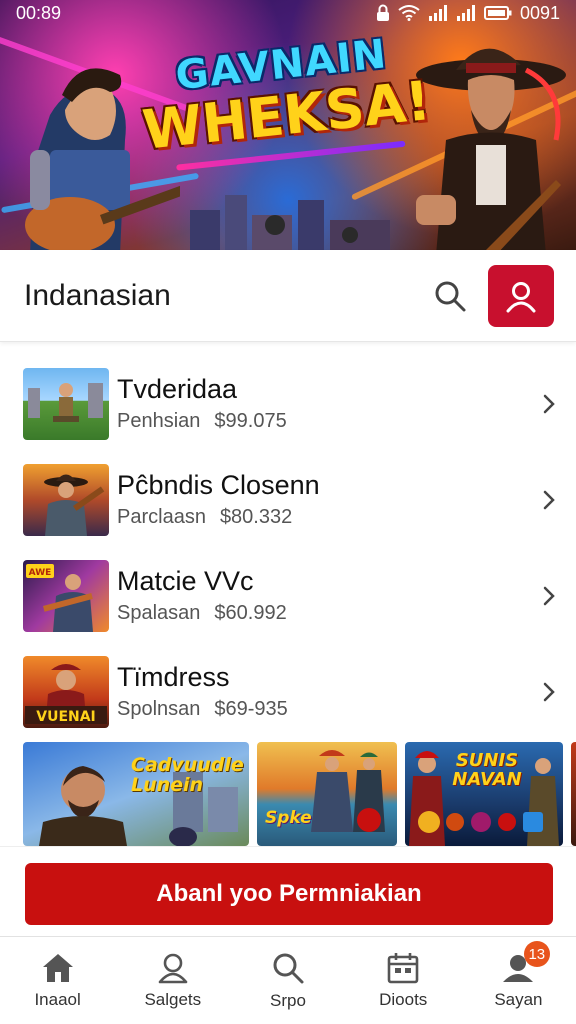 Image resolution: width=576 pixels, height=1024 pixels. I want to click on nav-item-profile: 13 Sayan, so click(518, 980).